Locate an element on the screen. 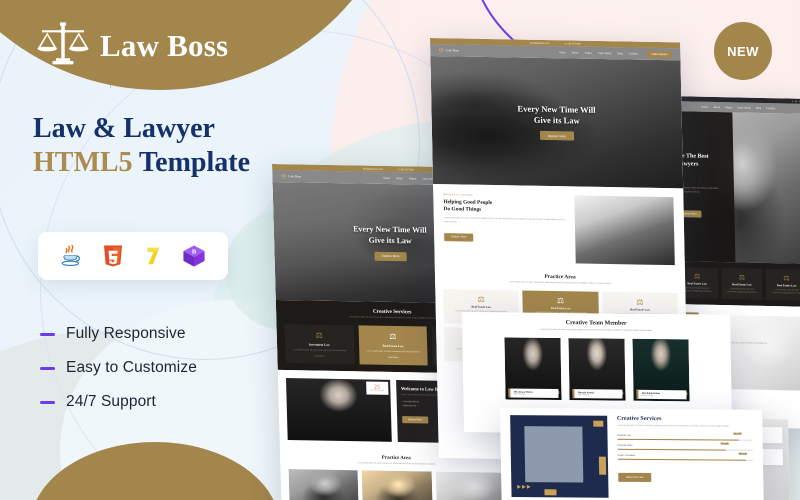  feature-item-2: 24/7 Support is located at coordinates (118, 402).